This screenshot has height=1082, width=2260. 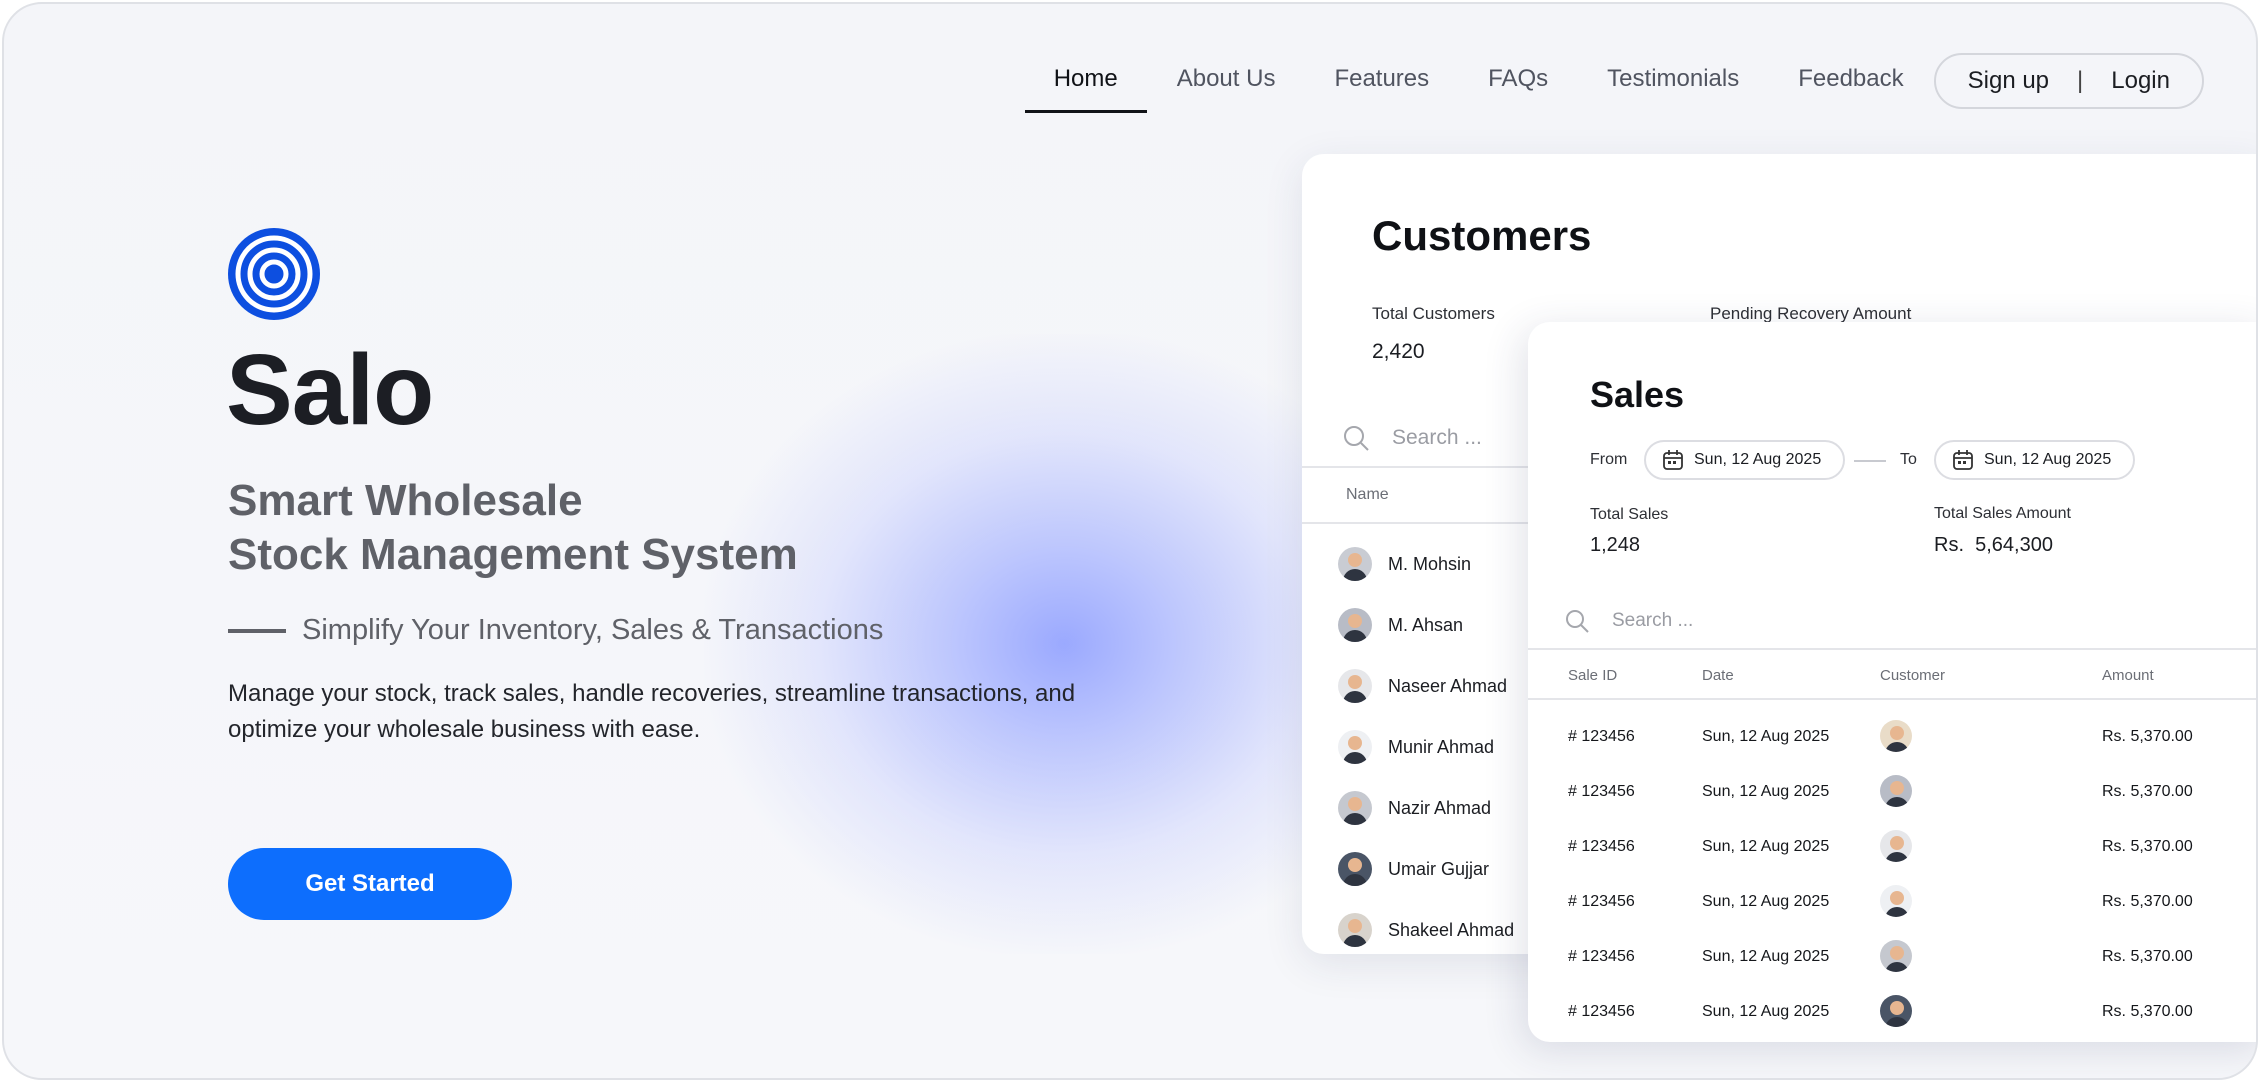 I want to click on nav-home: Home, so click(x=1085, y=80).